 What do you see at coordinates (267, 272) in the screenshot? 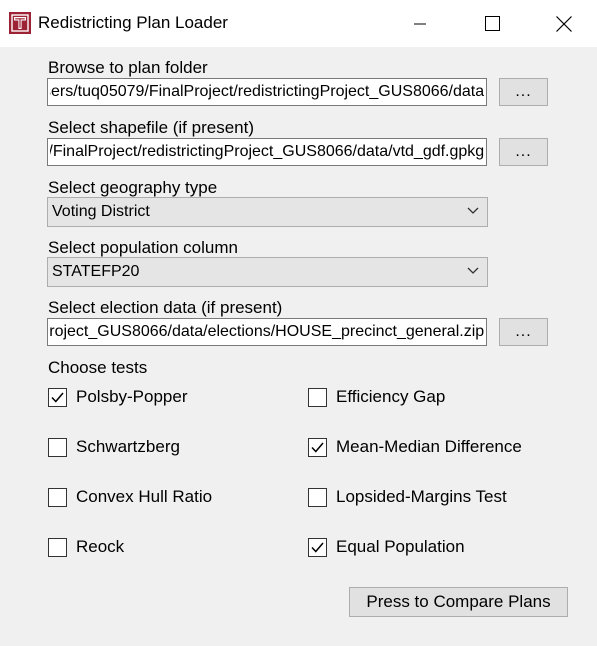
I see `population-column-dropdown: STATEFP20` at bounding box center [267, 272].